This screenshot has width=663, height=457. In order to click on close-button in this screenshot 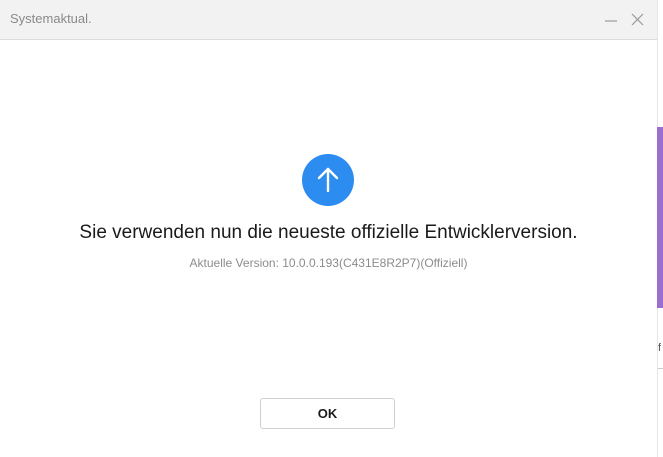, I will do `click(638, 19)`.